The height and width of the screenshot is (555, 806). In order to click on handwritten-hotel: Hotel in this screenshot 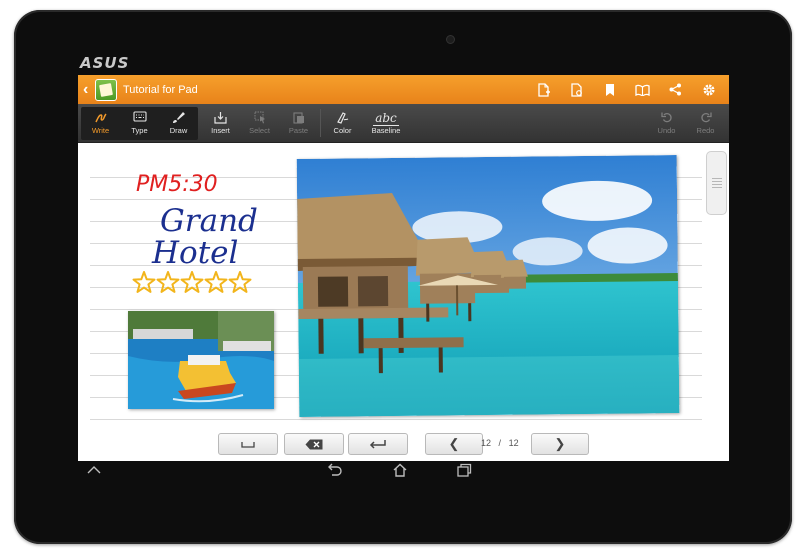, I will do `click(194, 253)`.